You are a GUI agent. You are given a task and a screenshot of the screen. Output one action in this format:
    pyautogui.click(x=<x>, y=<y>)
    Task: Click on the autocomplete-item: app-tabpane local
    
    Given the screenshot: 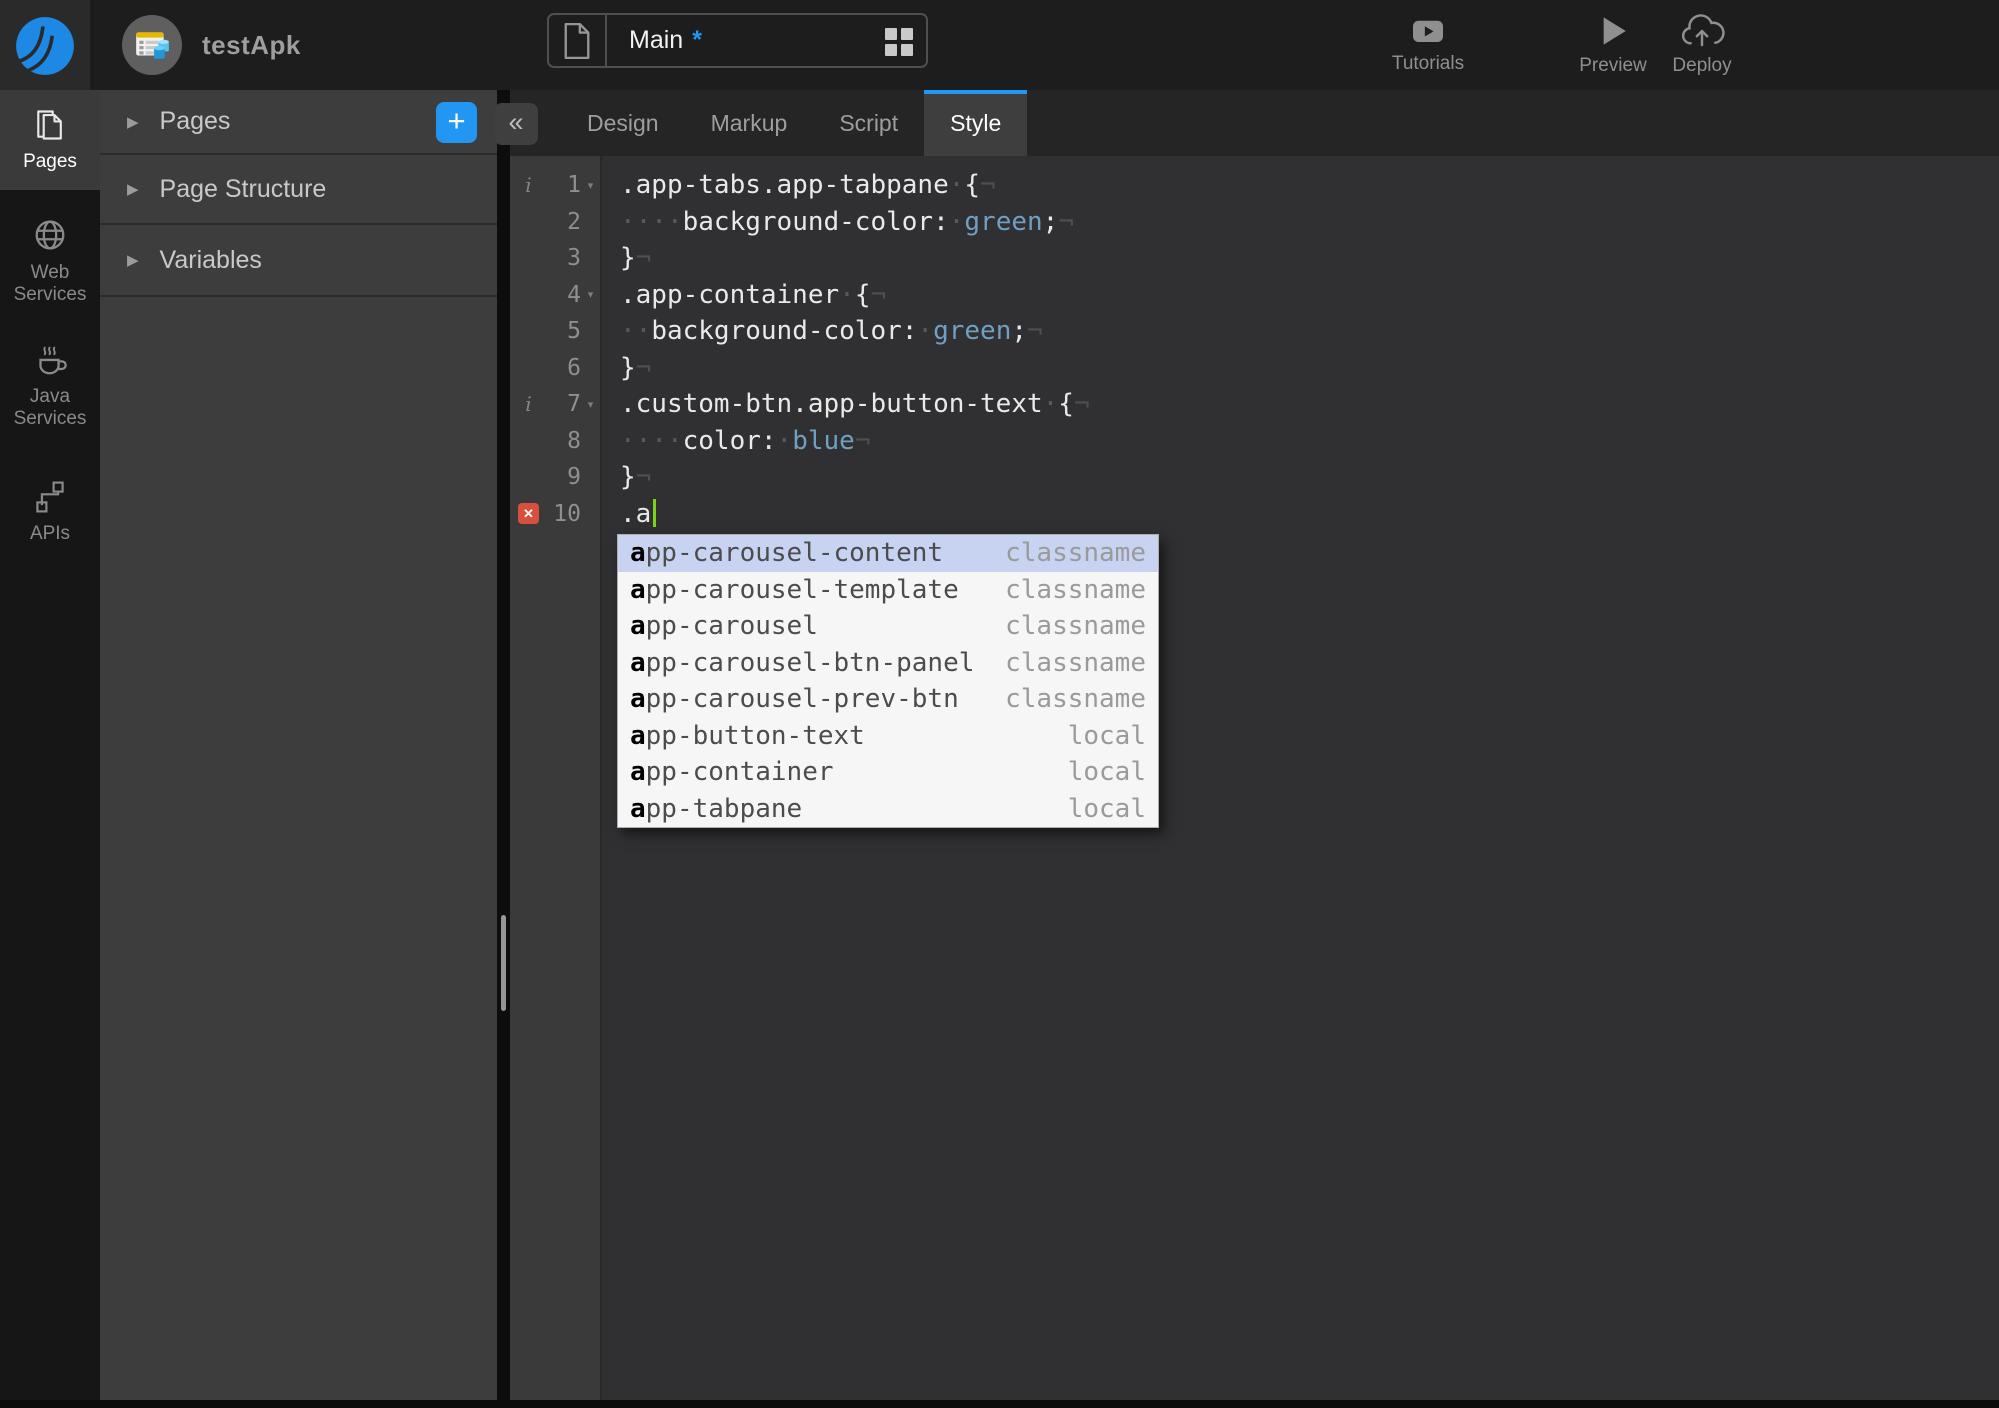 What is the action you would take?
    pyautogui.click(x=888, y=809)
    